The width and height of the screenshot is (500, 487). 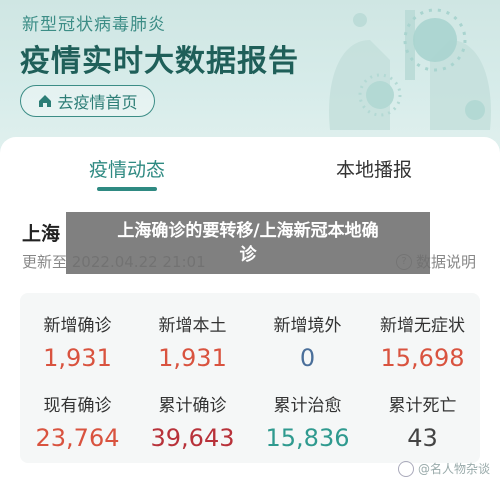 I want to click on go-home-button: 去疫情首页, so click(x=87, y=101).